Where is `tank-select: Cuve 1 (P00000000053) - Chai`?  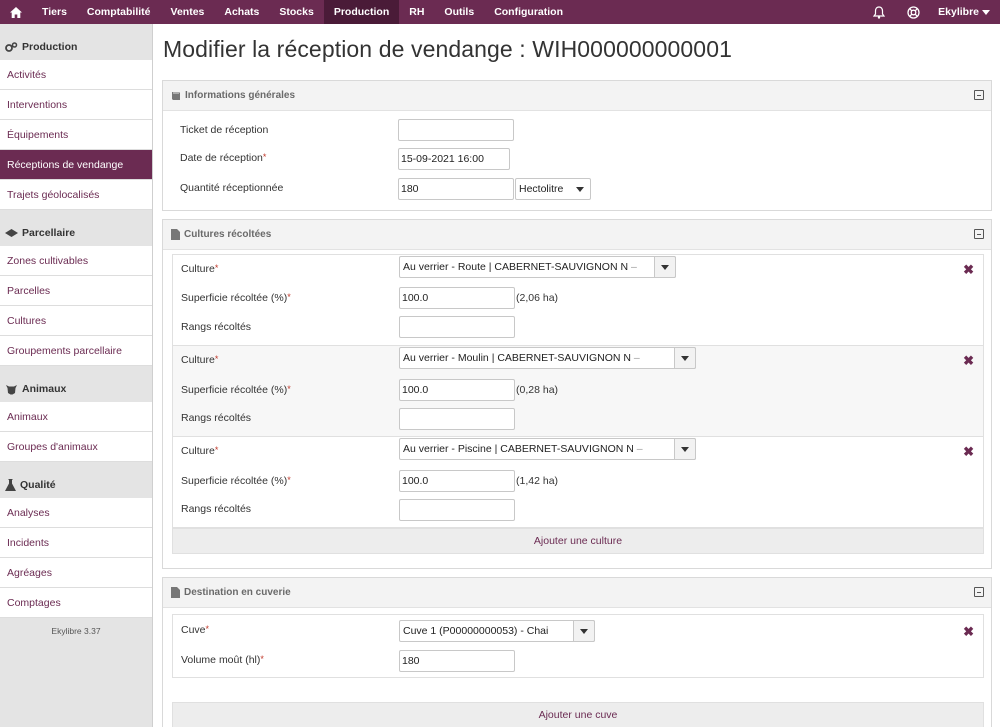 tank-select: Cuve 1 (P00000000053) - Chai is located at coordinates (497, 631).